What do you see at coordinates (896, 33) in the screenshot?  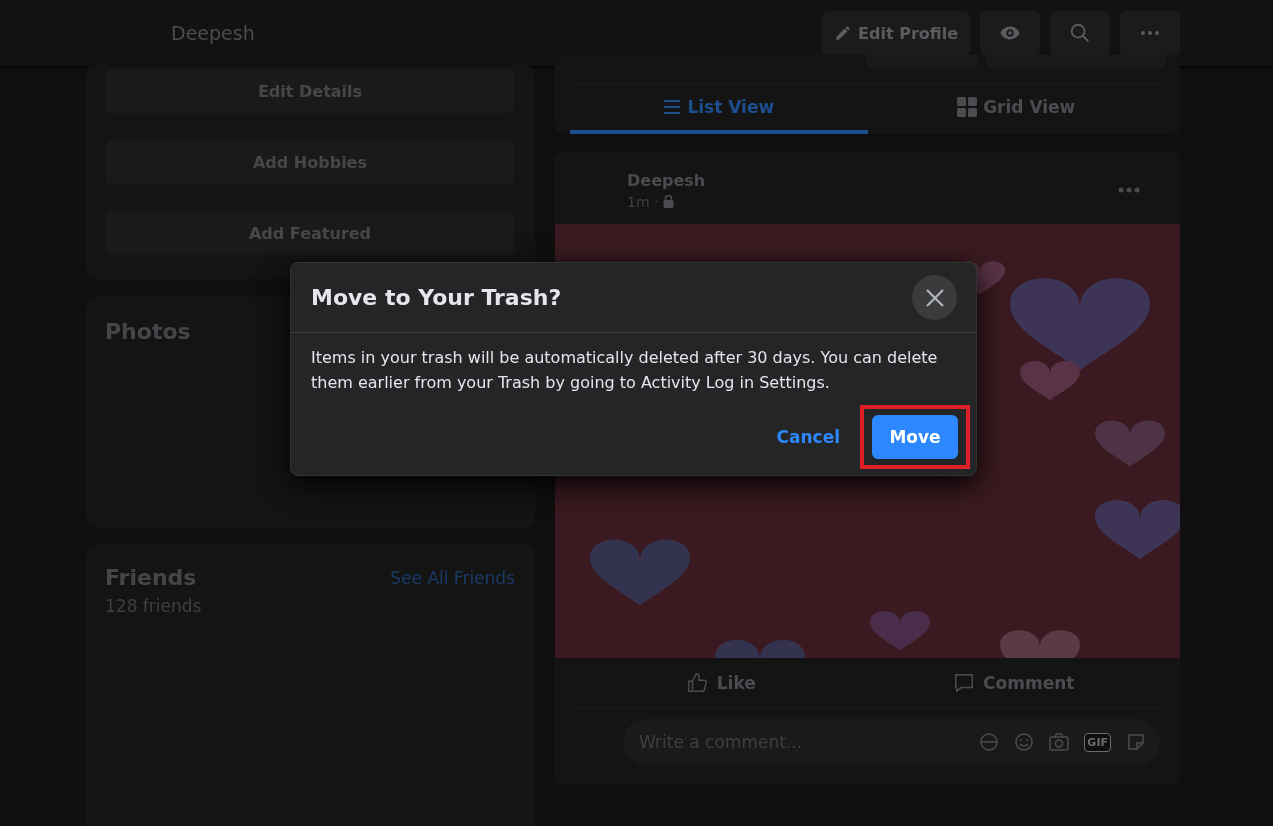 I see `edit-profile-button: Edit Profile` at bounding box center [896, 33].